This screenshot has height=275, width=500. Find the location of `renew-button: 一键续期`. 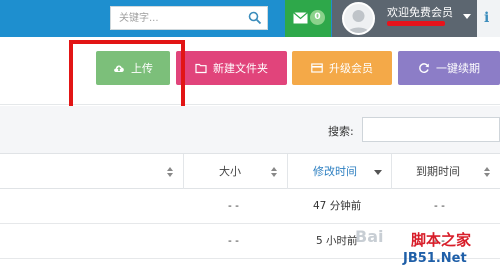

renew-button: 一键续期 is located at coordinates (449, 68).